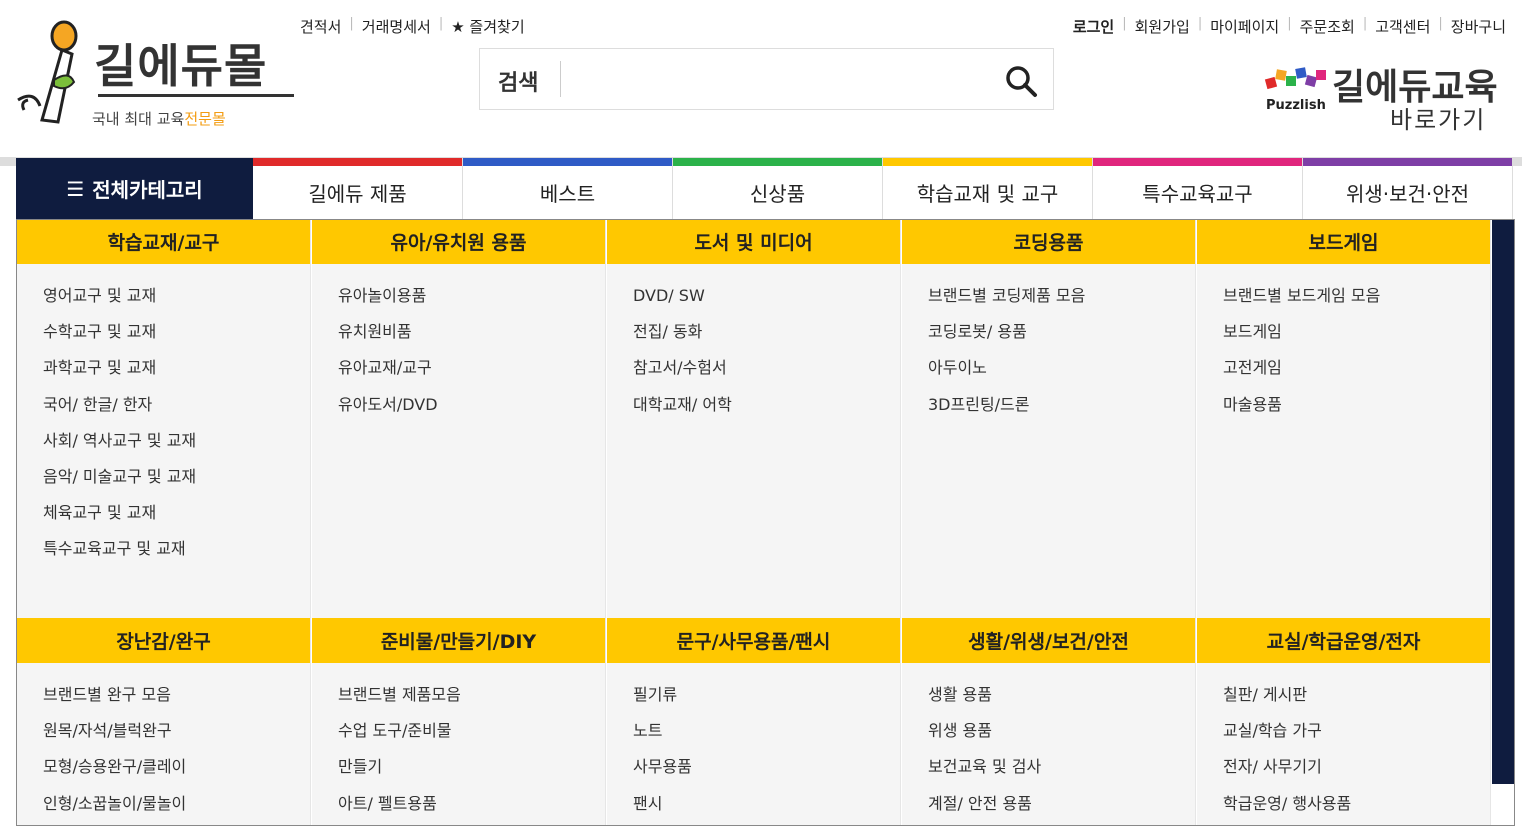  Describe the element at coordinates (1061, 701) in the screenshot. I see `subcategory-link: 생활 용품` at that location.